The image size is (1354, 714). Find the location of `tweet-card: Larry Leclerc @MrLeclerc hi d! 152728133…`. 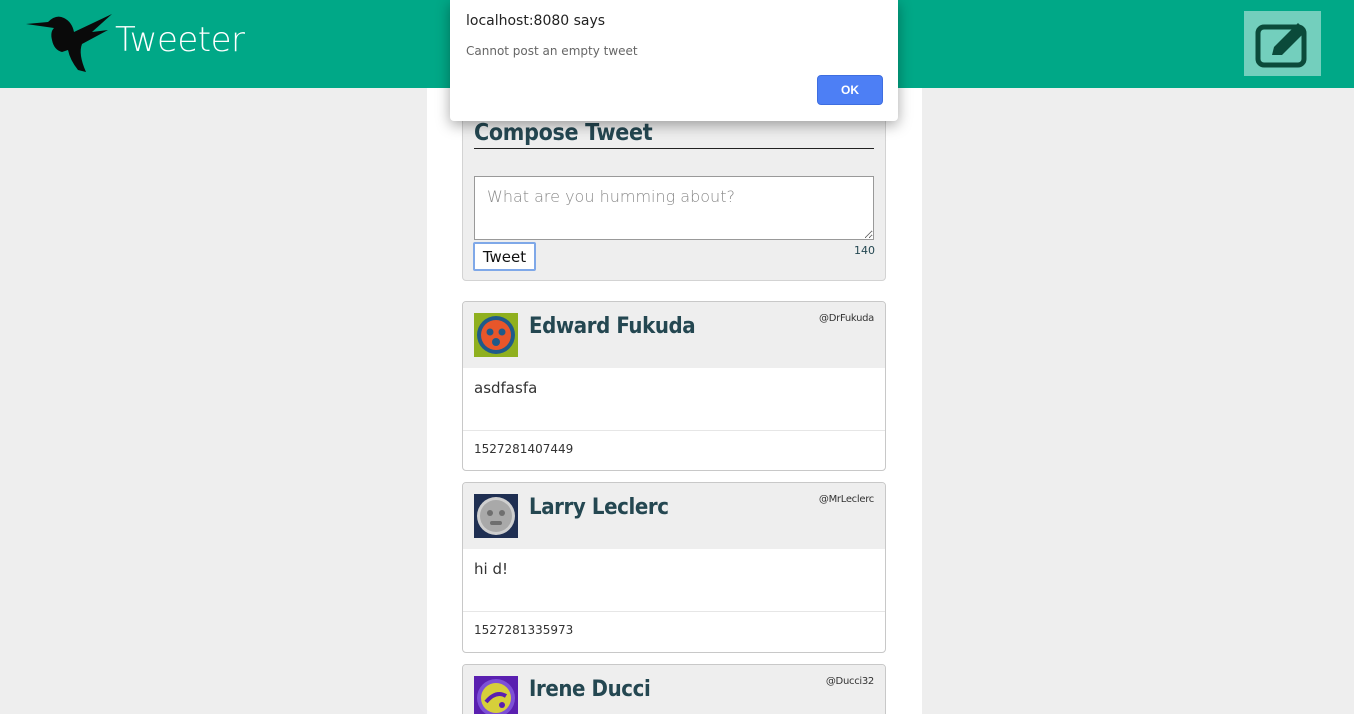

tweet-card: Larry Leclerc @MrLeclerc hi d! 152728133… is located at coordinates (674, 567).